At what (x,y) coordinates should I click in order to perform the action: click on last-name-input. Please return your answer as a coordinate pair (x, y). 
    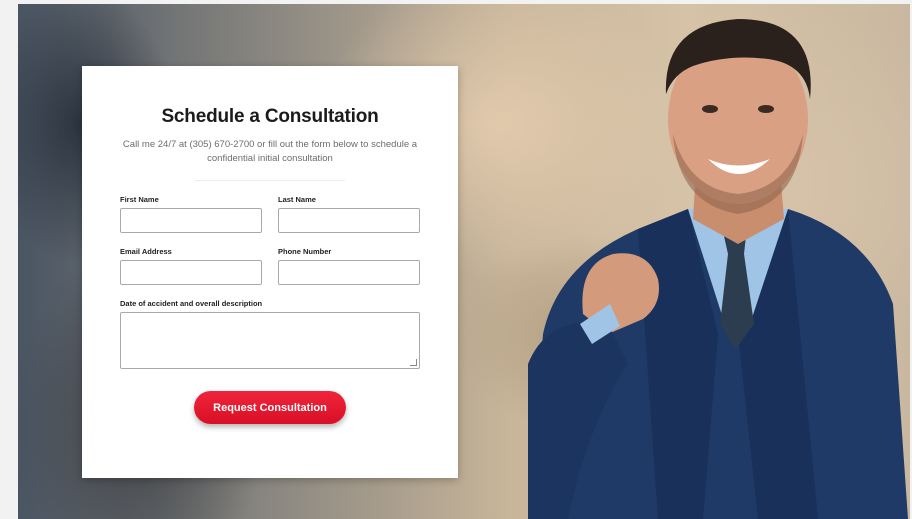
    Looking at the image, I should click on (349, 220).